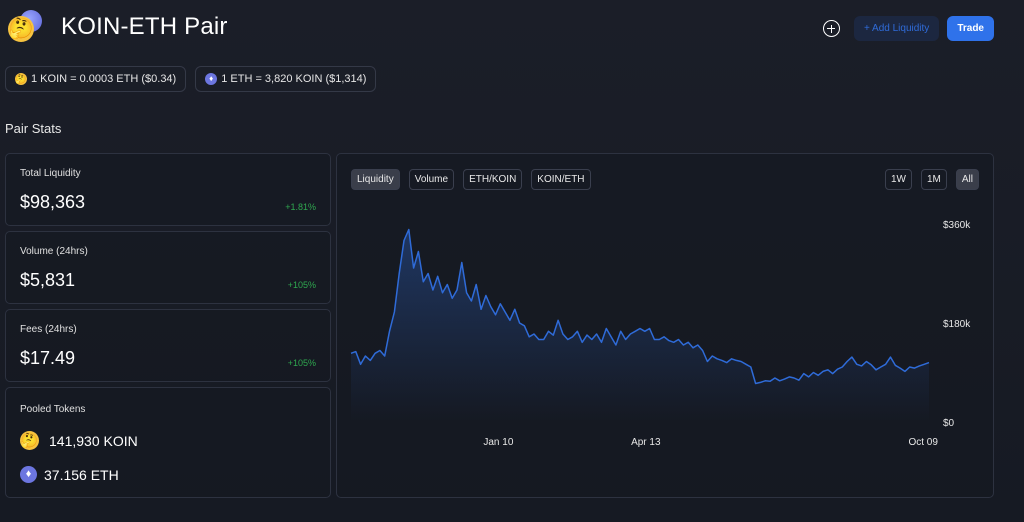 This screenshot has width=1024, height=522. What do you see at coordinates (53, 202) in the screenshot?
I see `stat-value: $98,363` at bounding box center [53, 202].